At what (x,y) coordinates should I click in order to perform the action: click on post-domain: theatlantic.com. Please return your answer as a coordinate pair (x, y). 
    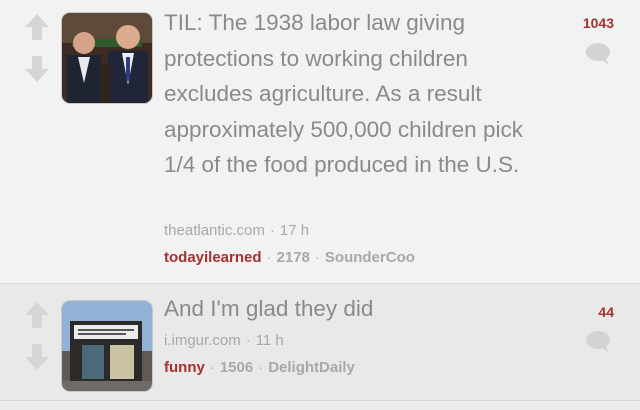
    Looking at the image, I should click on (214, 230).